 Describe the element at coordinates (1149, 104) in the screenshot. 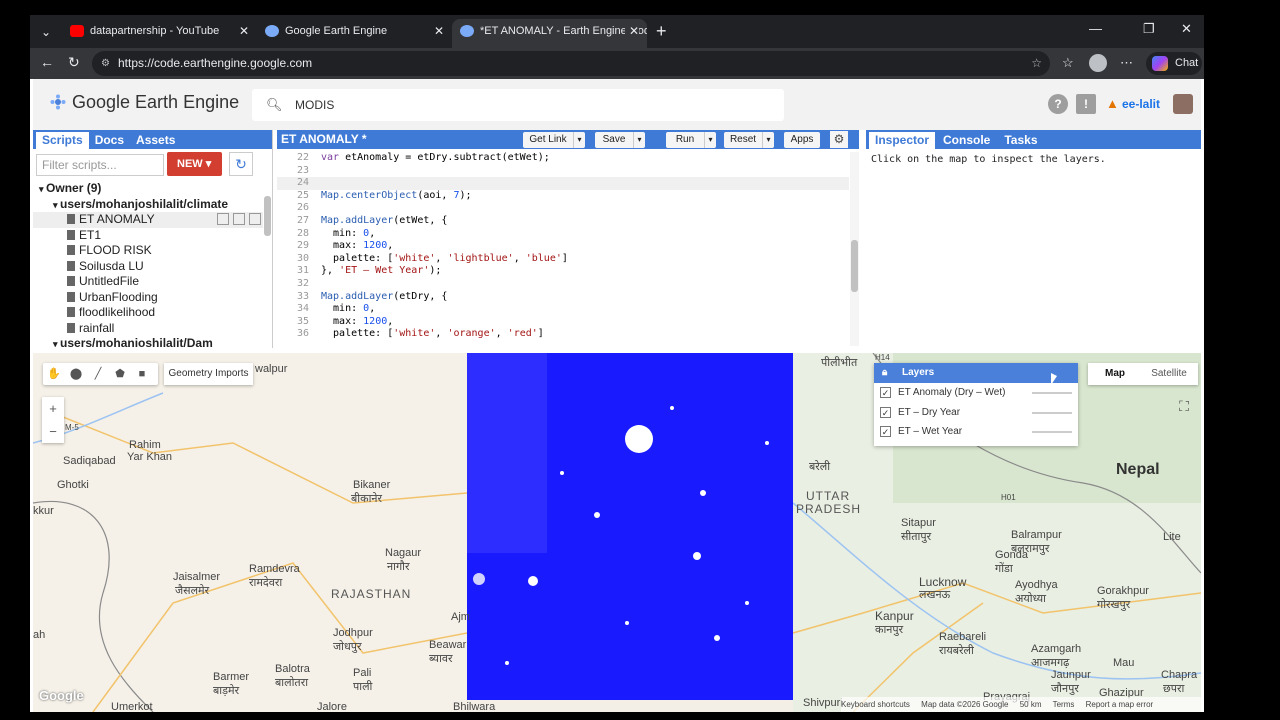

I see `account-menu: ▲ ee-lalit` at that location.